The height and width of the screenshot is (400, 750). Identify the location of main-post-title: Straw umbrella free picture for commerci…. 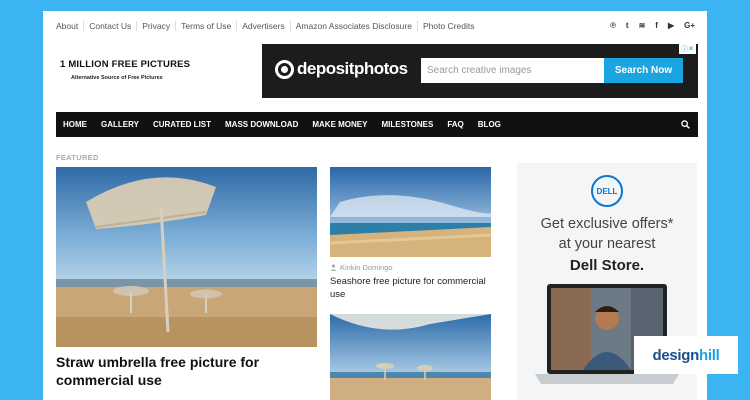
(186, 371).